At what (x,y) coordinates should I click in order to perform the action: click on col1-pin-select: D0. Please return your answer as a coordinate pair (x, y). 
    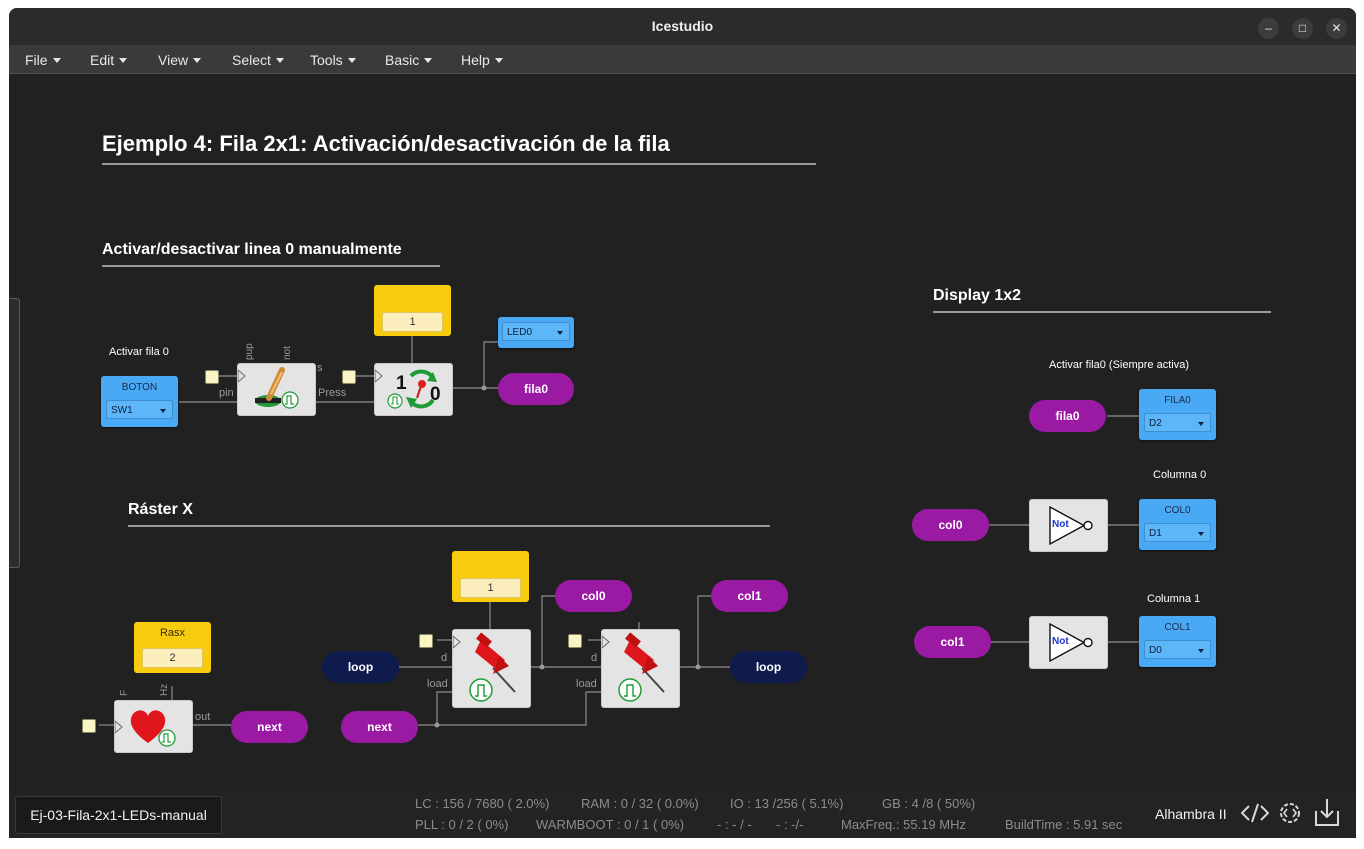
    Looking at the image, I should click on (1177, 649).